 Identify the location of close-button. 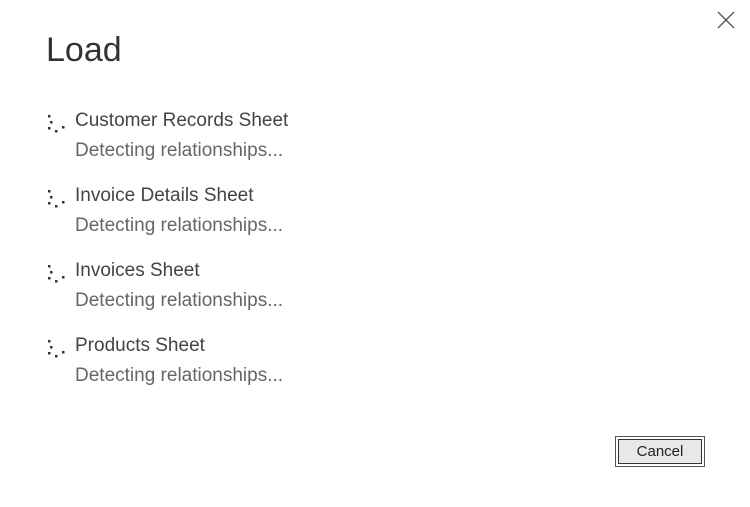
(726, 20).